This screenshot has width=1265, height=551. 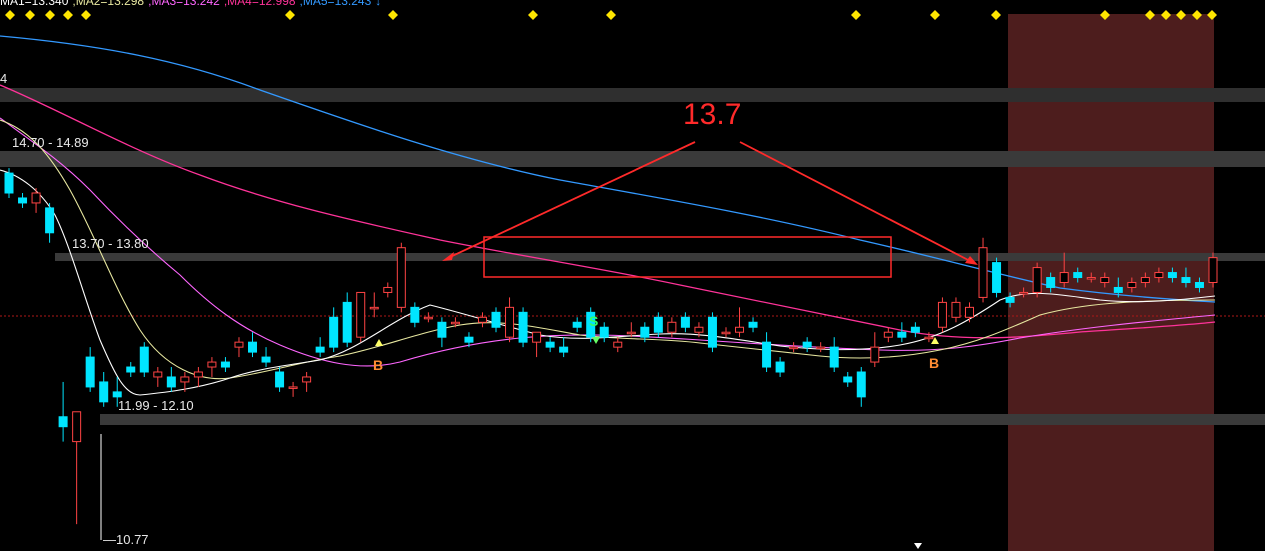 I want to click on band-label-1: 14.70 - 14.89, so click(x=50, y=142).